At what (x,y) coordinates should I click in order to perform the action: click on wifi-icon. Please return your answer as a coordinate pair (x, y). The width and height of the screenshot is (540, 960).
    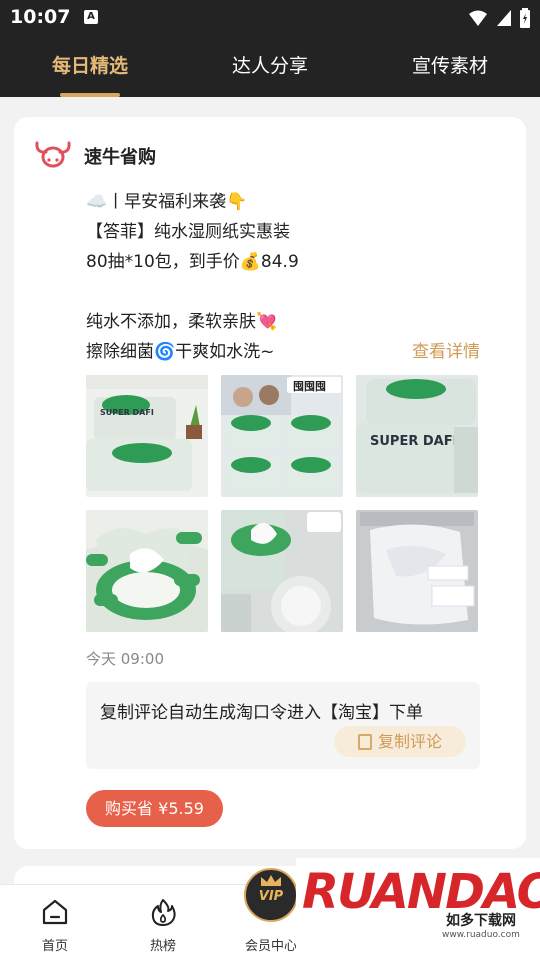
    Looking at the image, I should click on (478, 18).